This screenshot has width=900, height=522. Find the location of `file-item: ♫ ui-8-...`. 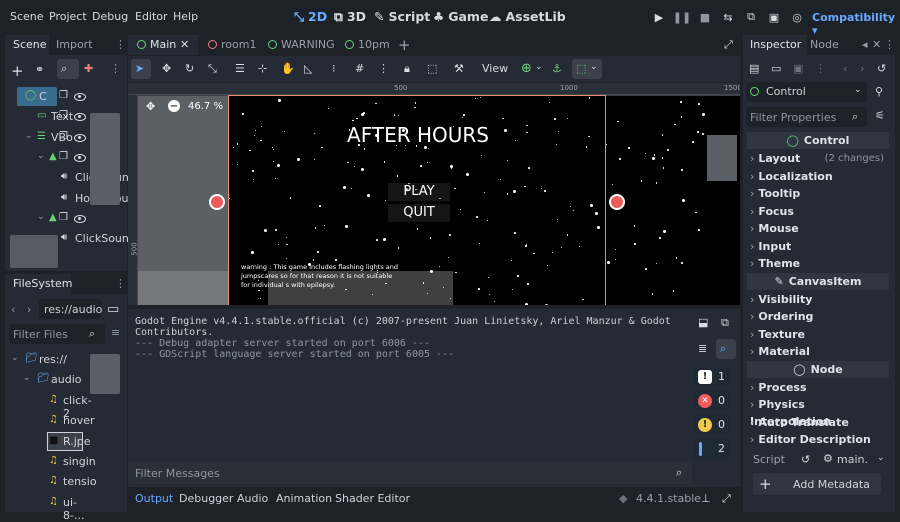

file-item: ♫ ui-8-... is located at coordinates (47, 507).